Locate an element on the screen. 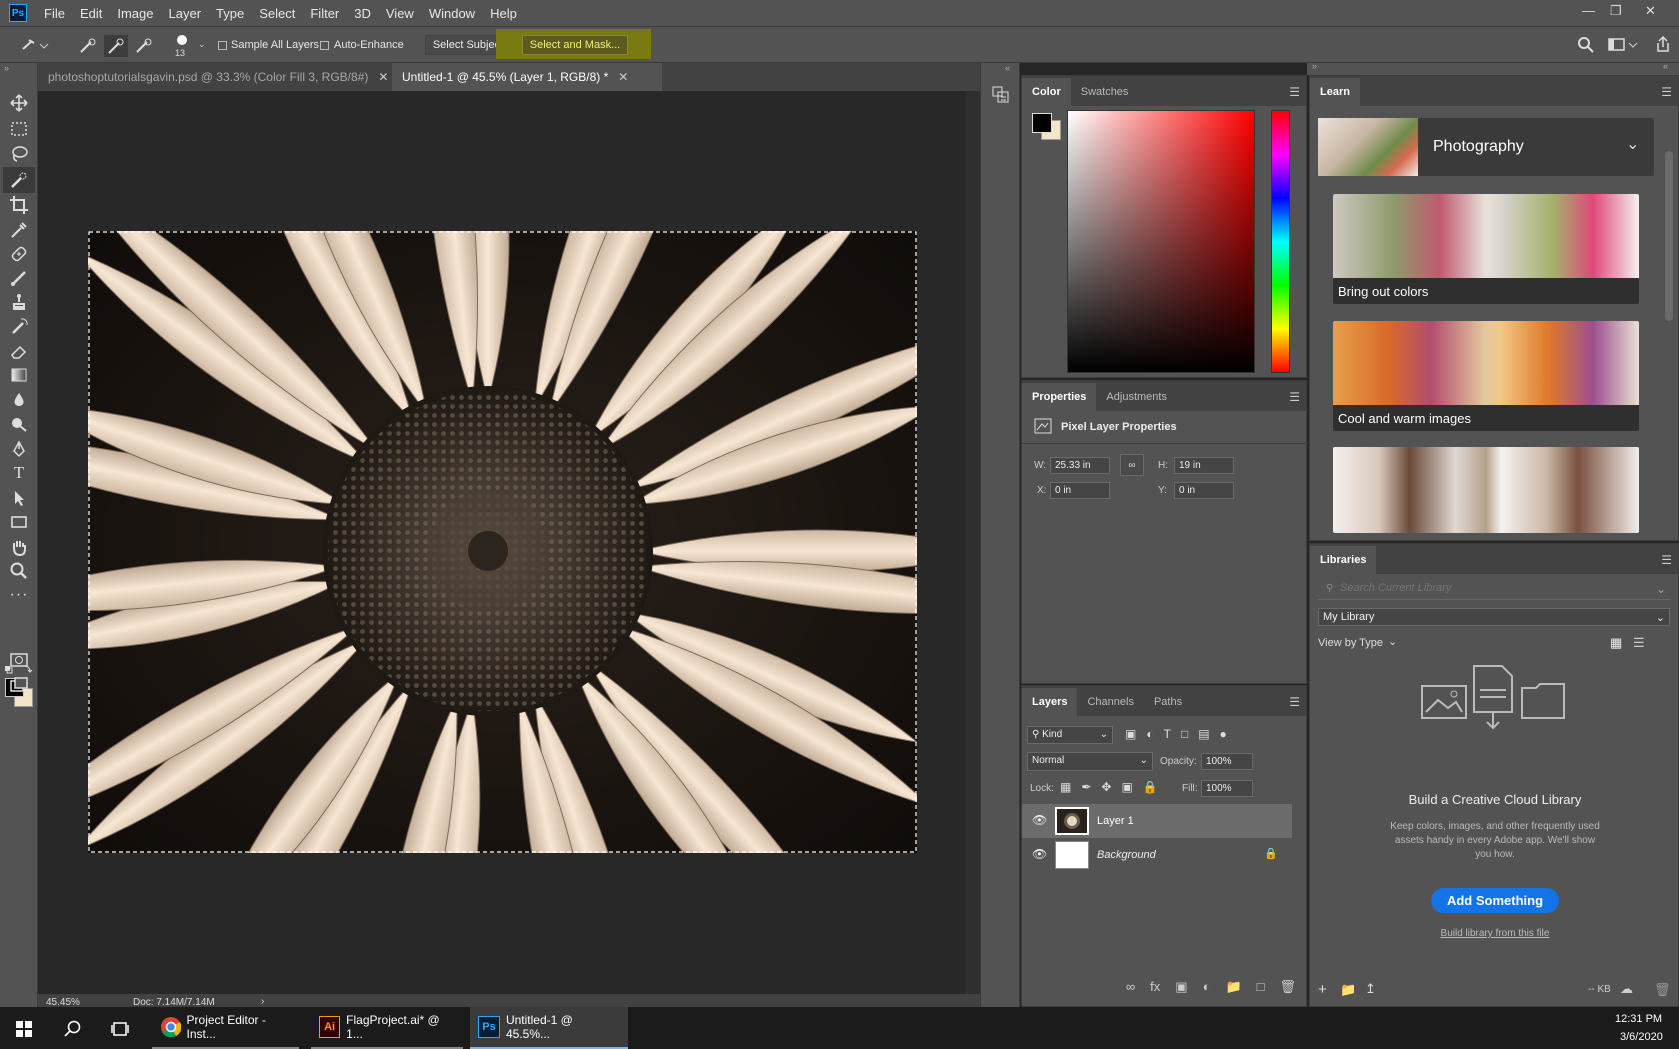  learn-card-bring-out-colors: Bring out colors is located at coordinates (1486, 249).